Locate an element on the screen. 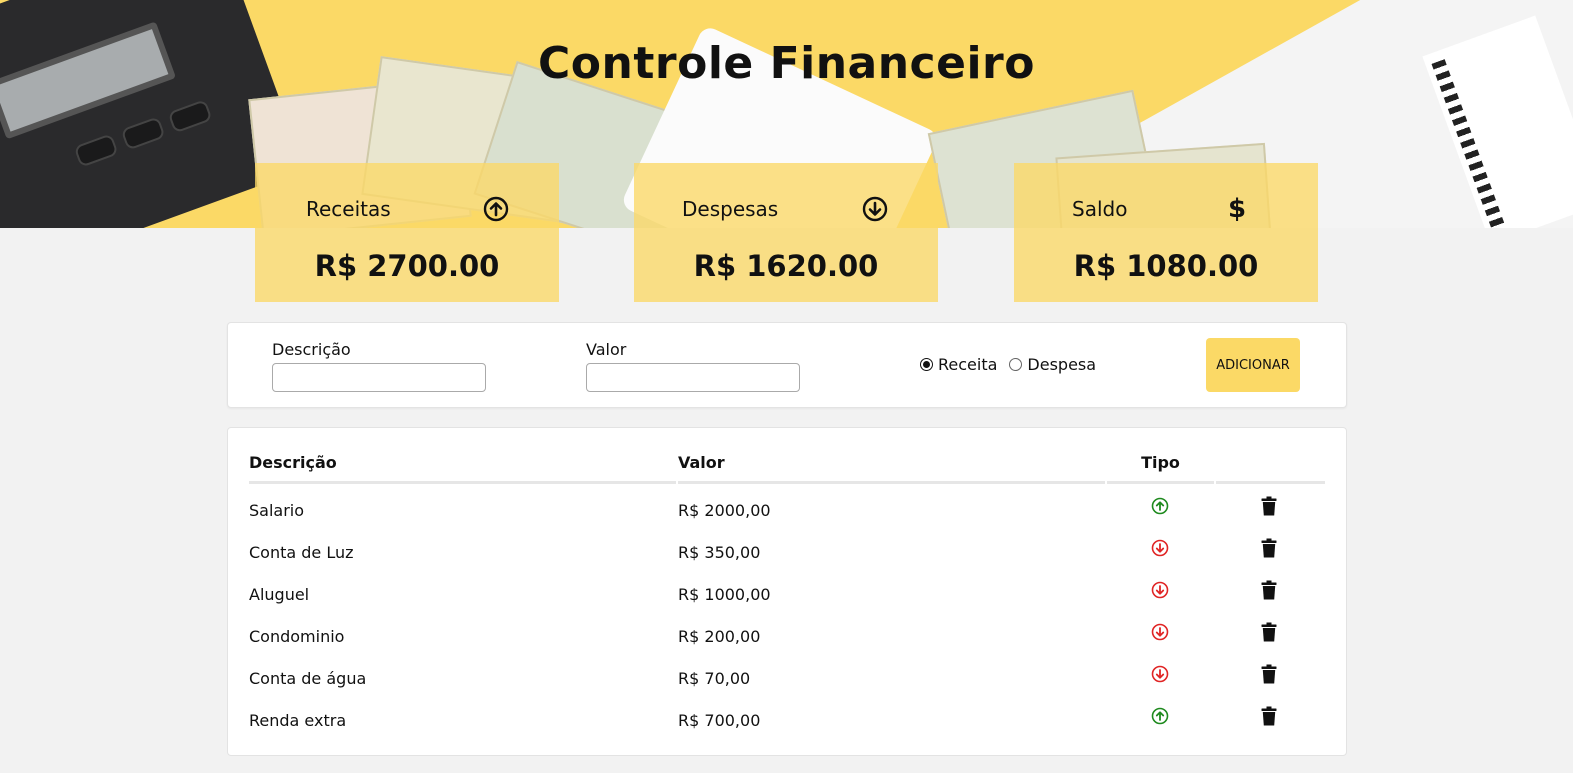  balance-card: Saldo $ R$ 1080.00 is located at coordinates (1166, 232).